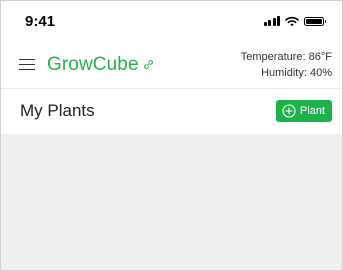 This screenshot has height=271, width=343. Describe the element at coordinates (93, 64) in the screenshot. I see `app-title: GrowCube` at that location.